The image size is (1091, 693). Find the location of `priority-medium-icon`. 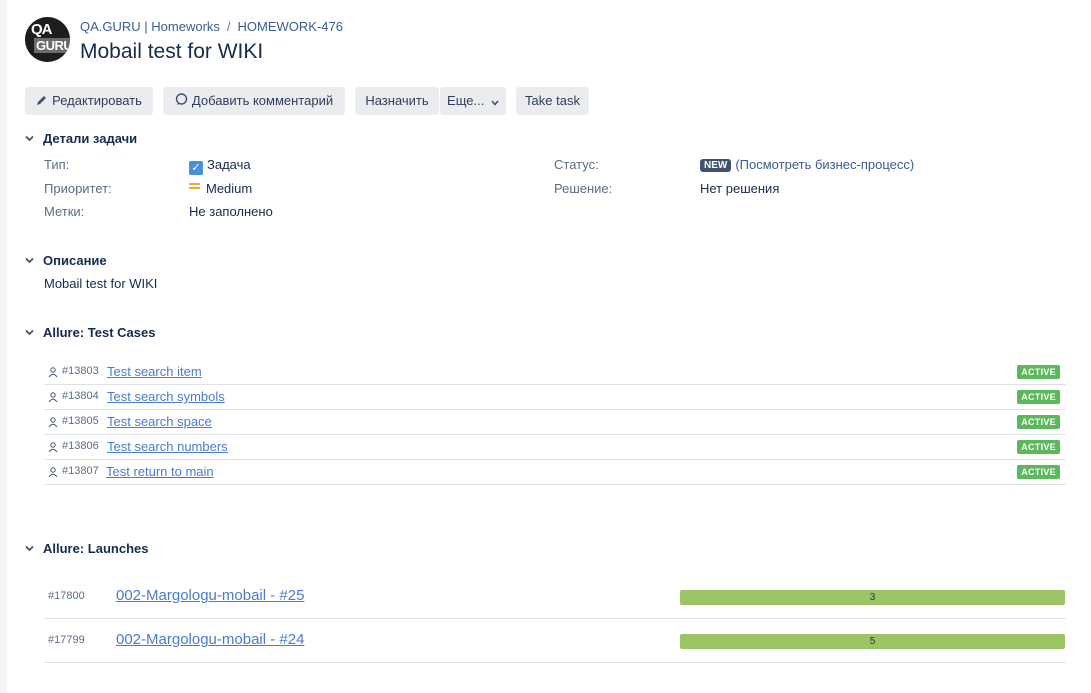

priority-medium-icon is located at coordinates (194, 186).